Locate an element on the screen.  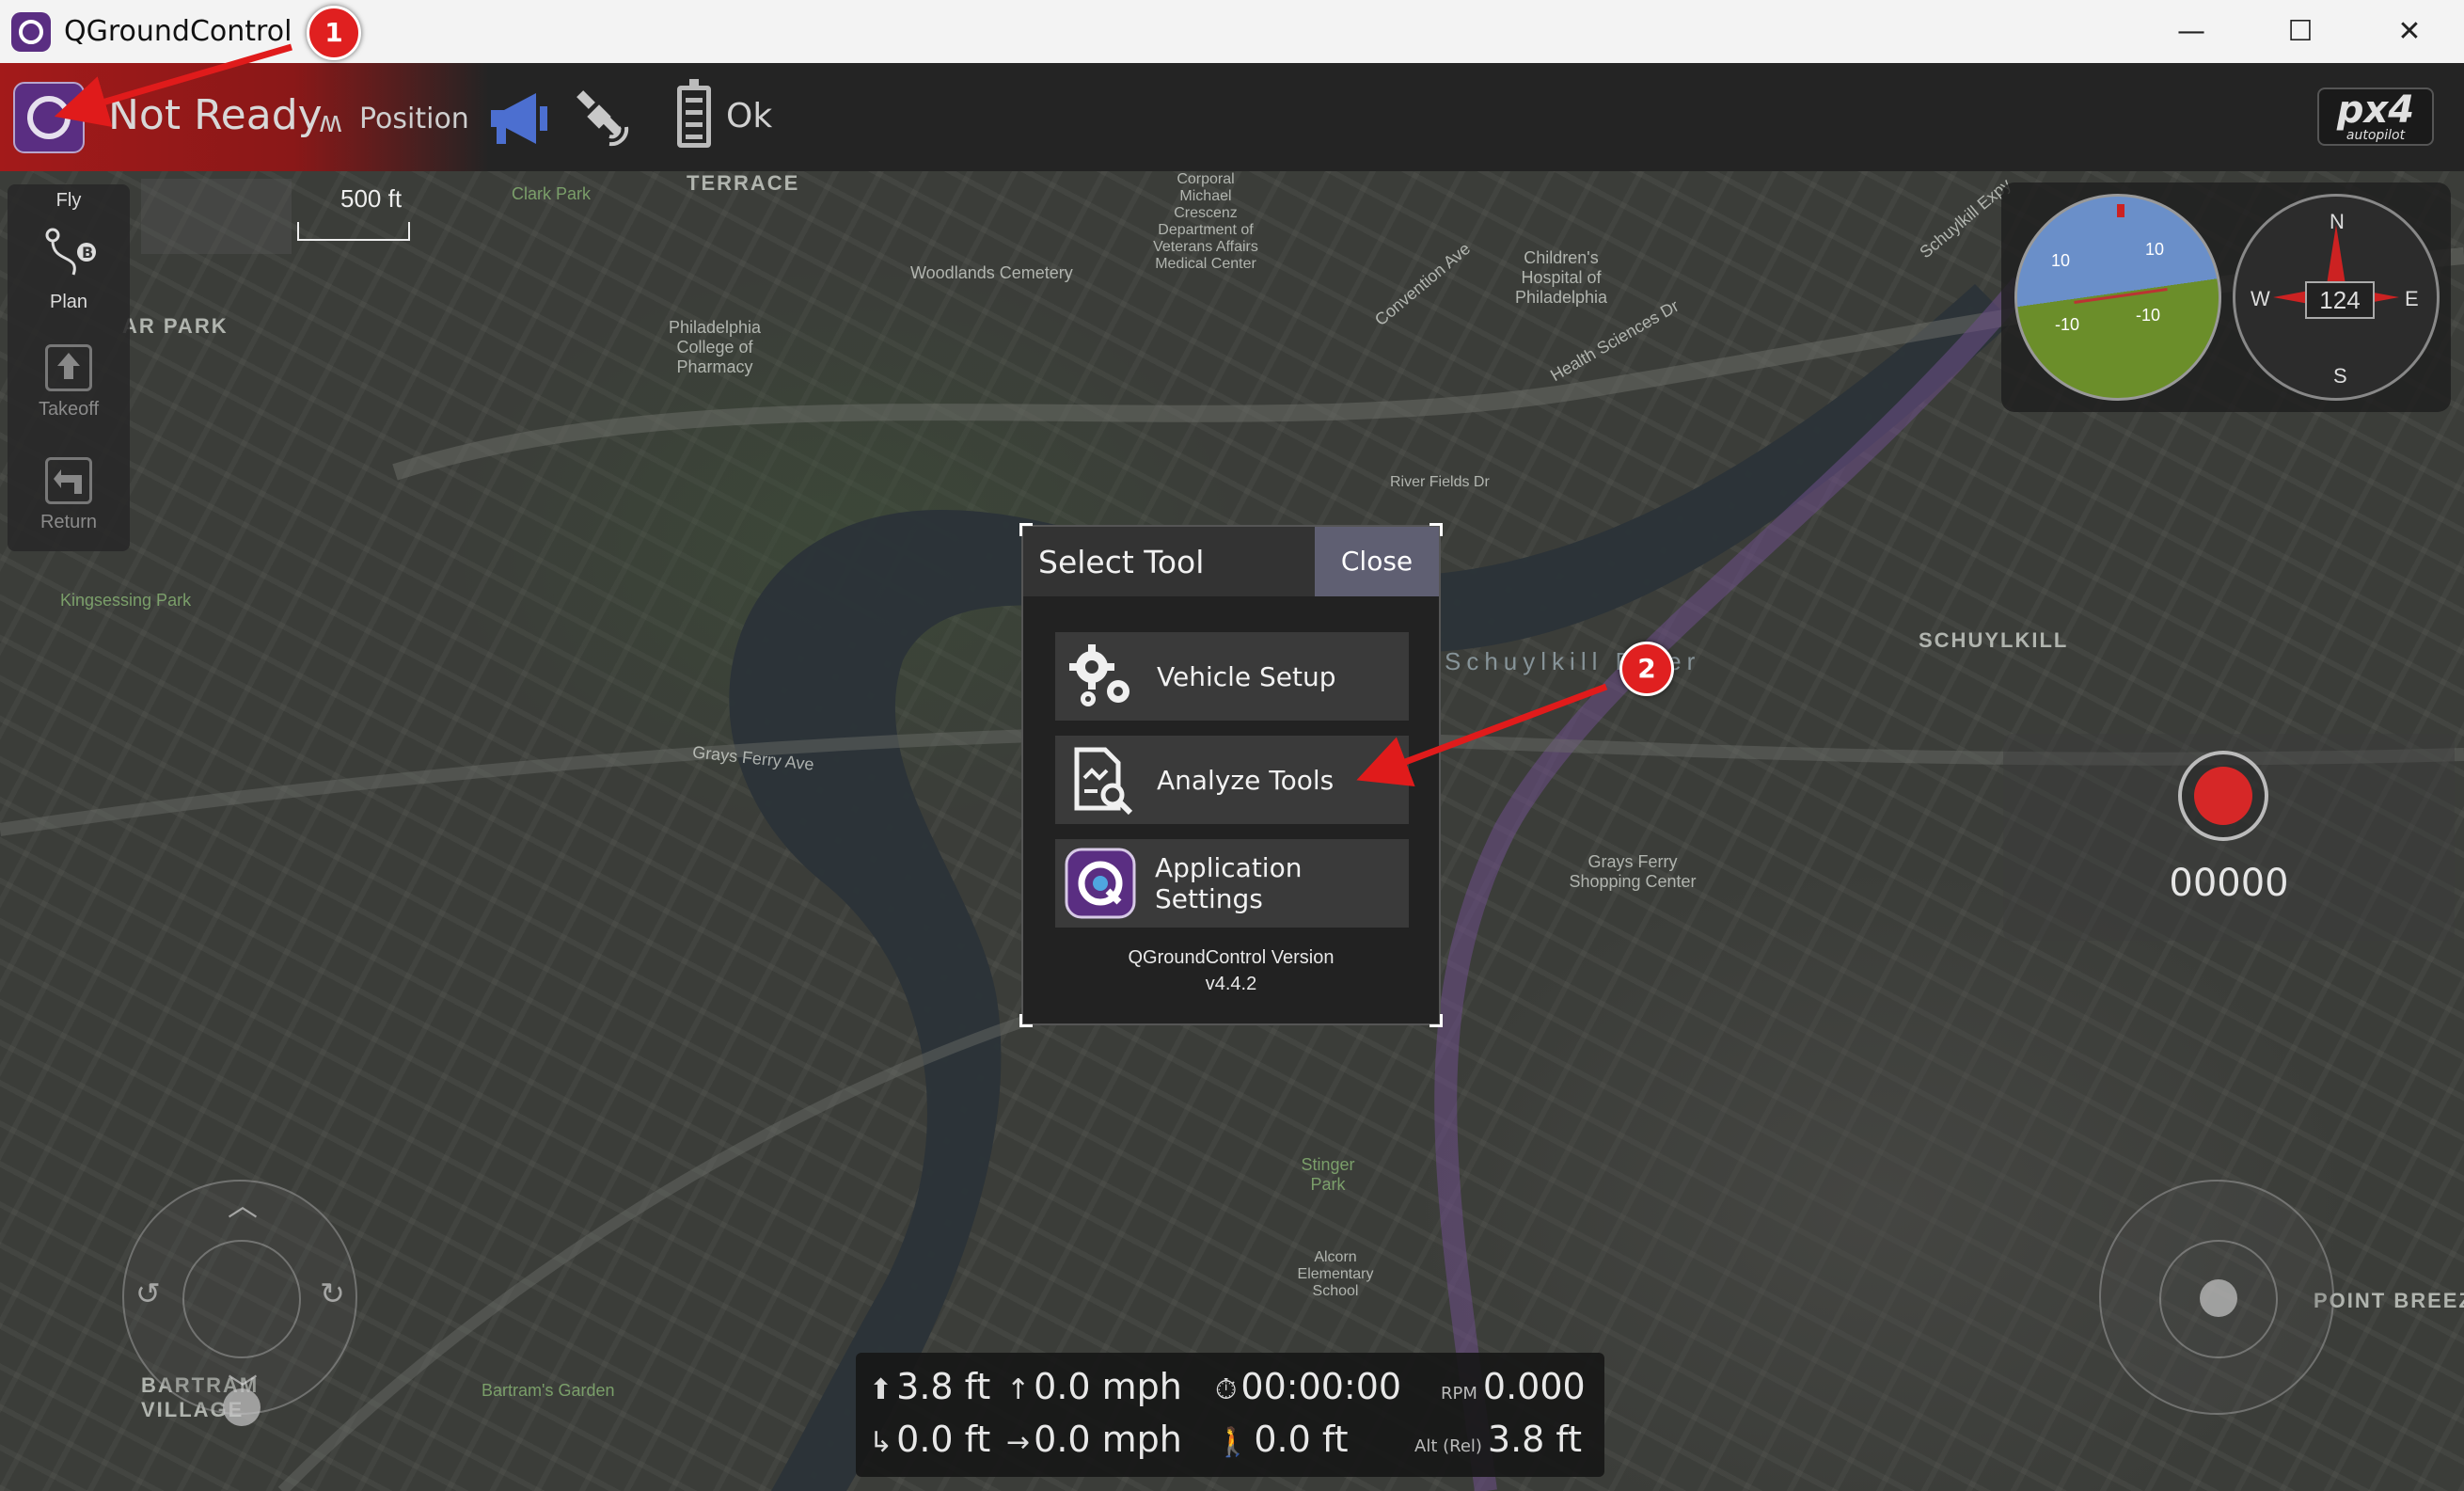
rpm-text: 0.000 is located at coordinates (1534, 1386).